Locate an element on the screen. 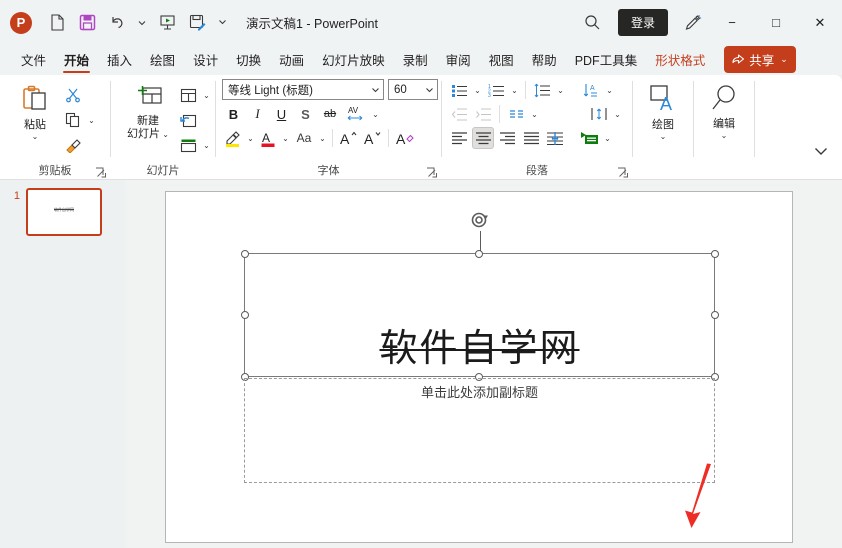 The image size is (842, 548). align-left-icon is located at coordinates (459, 138).